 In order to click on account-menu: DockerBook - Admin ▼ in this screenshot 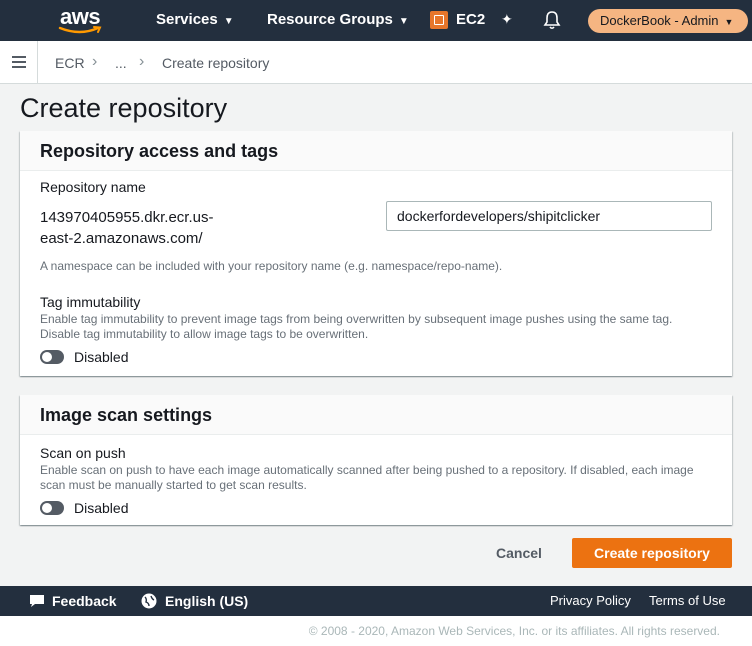, I will do `click(668, 21)`.